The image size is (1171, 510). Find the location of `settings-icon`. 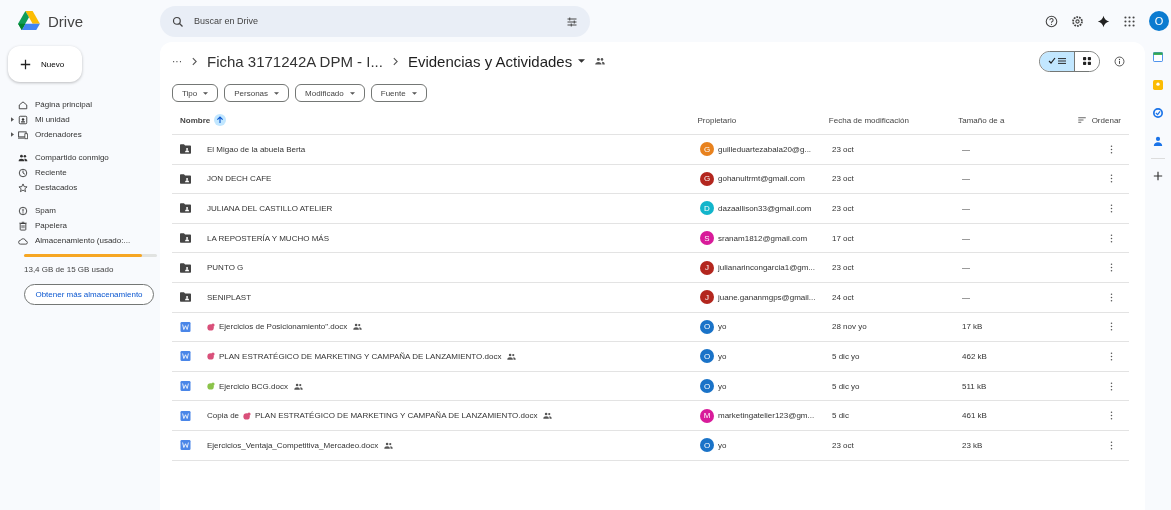

settings-icon is located at coordinates (1077, 21).